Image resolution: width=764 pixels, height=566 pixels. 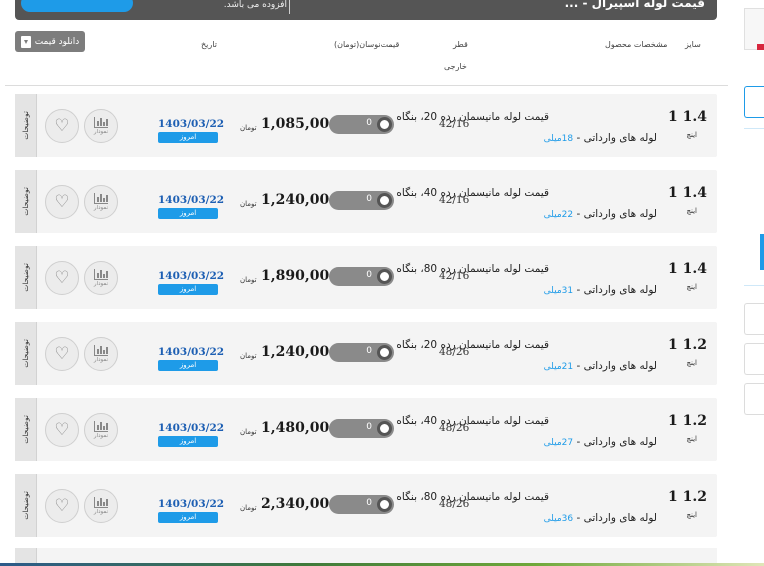 I want to click on download-price-button: دانلود قیمت, so click(x=50, y=41).